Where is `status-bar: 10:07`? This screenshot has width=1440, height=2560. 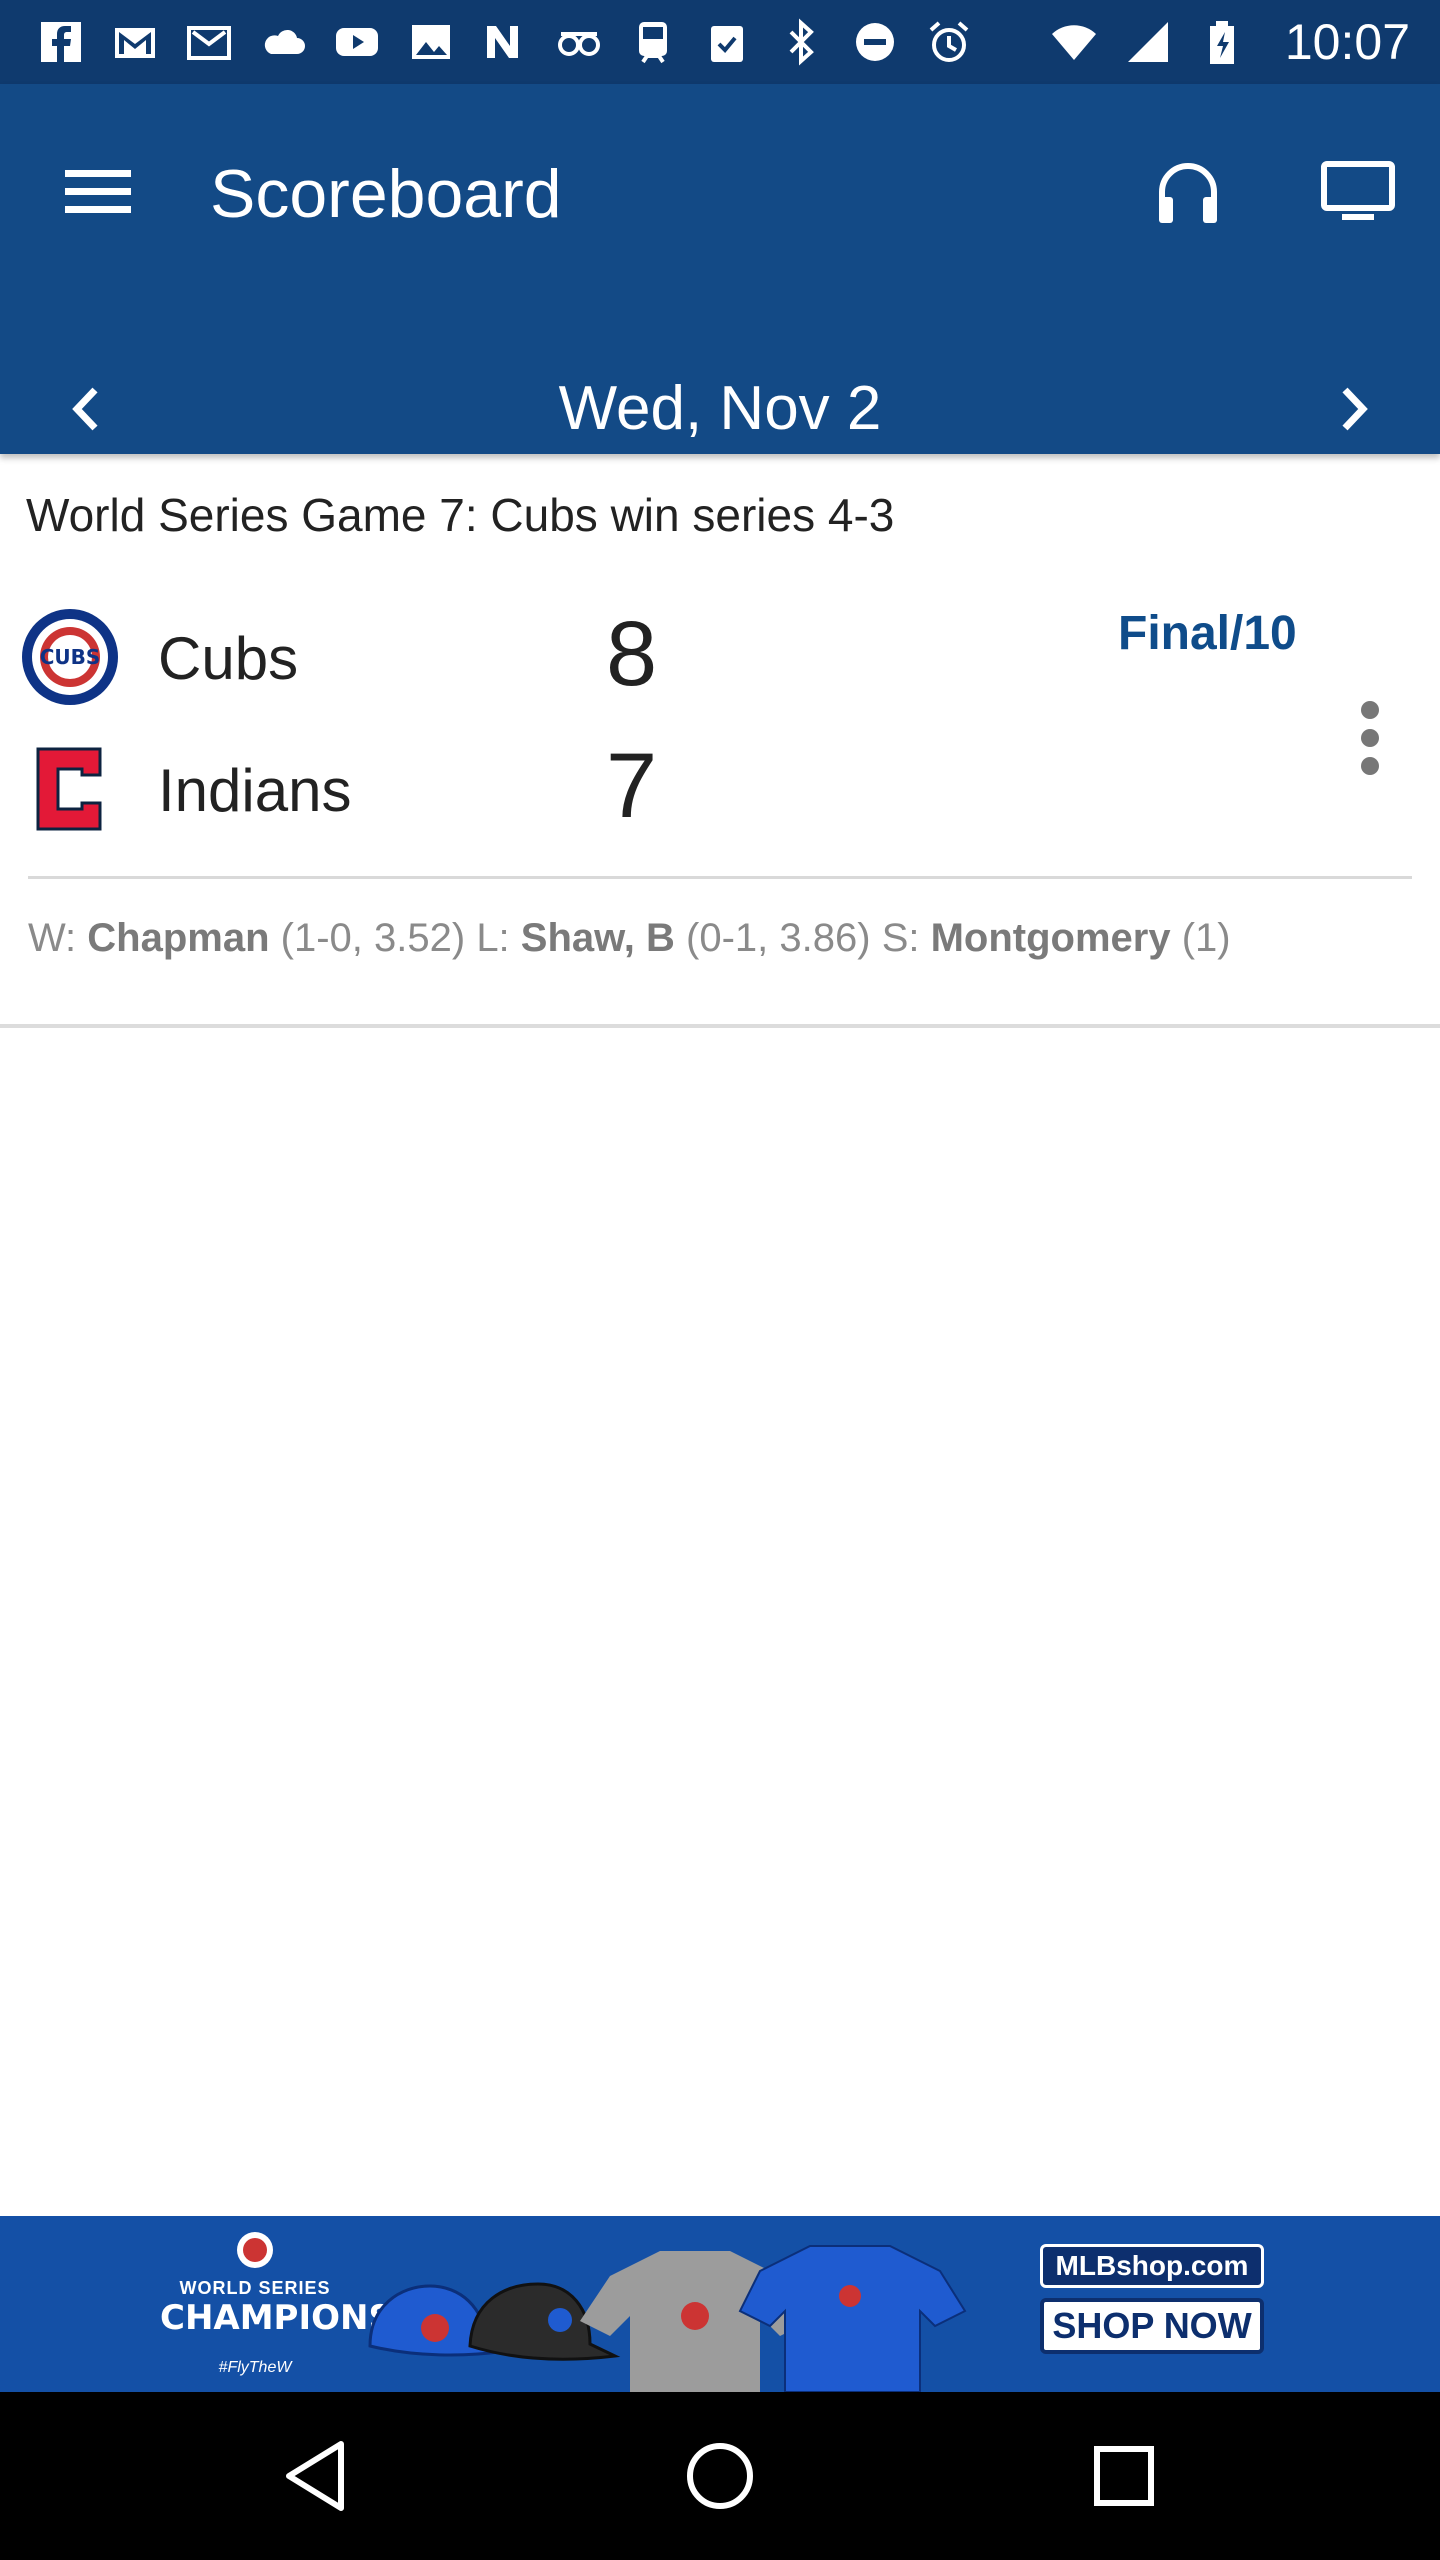
status-bar: 10:07 is located at coordinates (720, 42).